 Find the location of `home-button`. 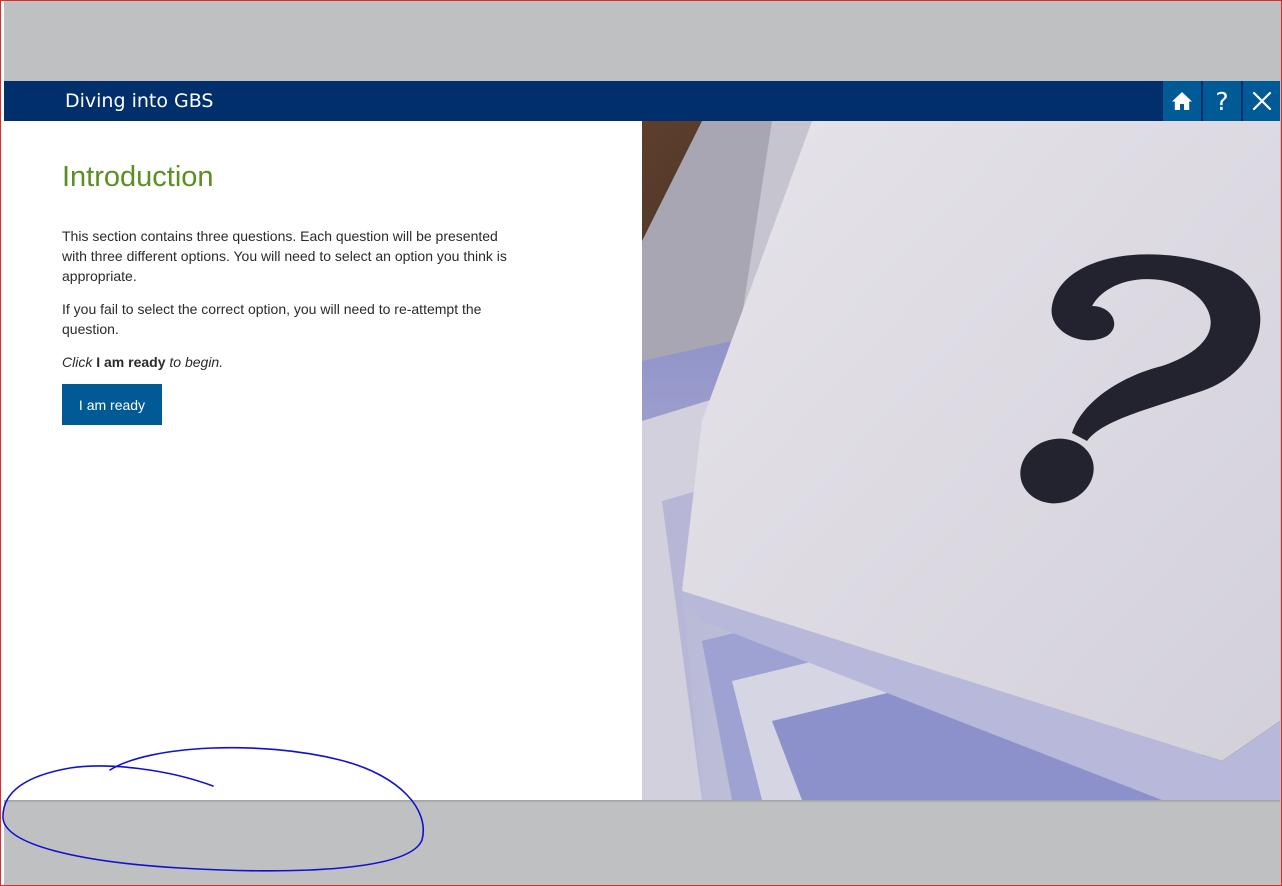

home-button is located at coordinates (1182, 101).